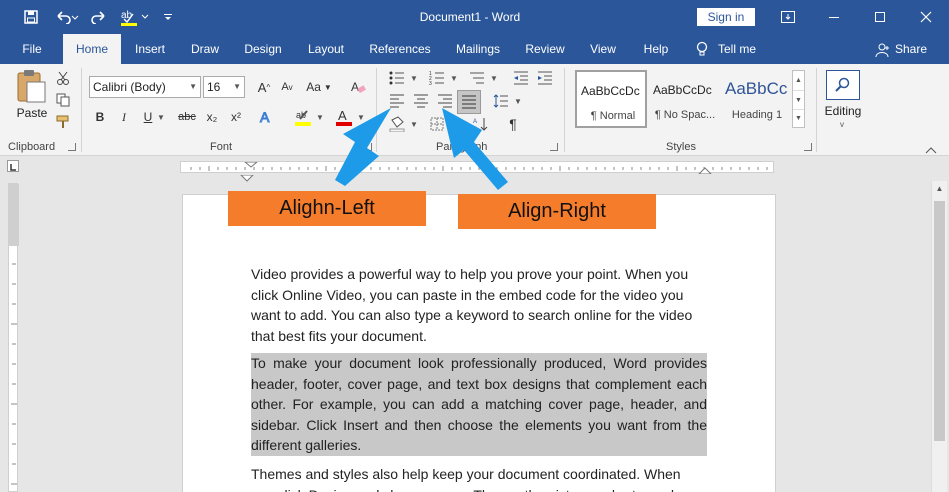 The width and height of the screenshot is (949, 492). Describe the element at coordinates (397, 78) in the screenshot. I see `bullets-icon` at that location.